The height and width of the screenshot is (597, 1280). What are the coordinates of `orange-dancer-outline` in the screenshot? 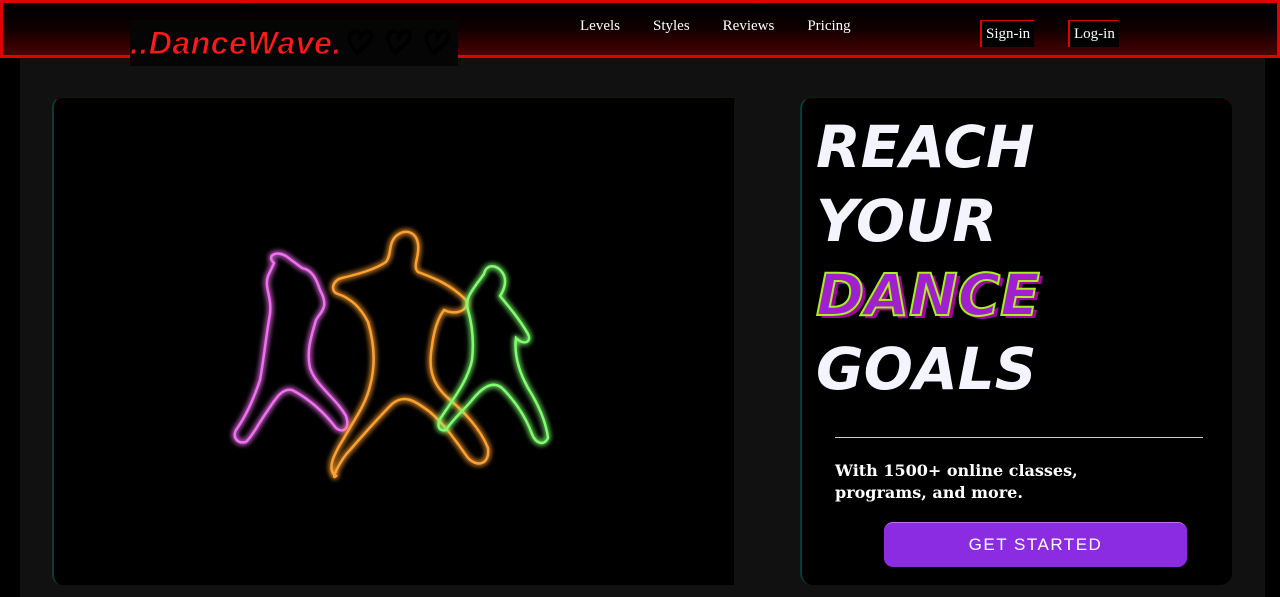 It's located at (410, 354).